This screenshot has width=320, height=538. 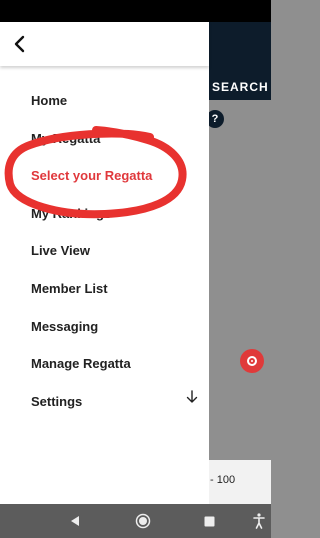 I want to click on nav-recents-button, so click(x=209, y=521).